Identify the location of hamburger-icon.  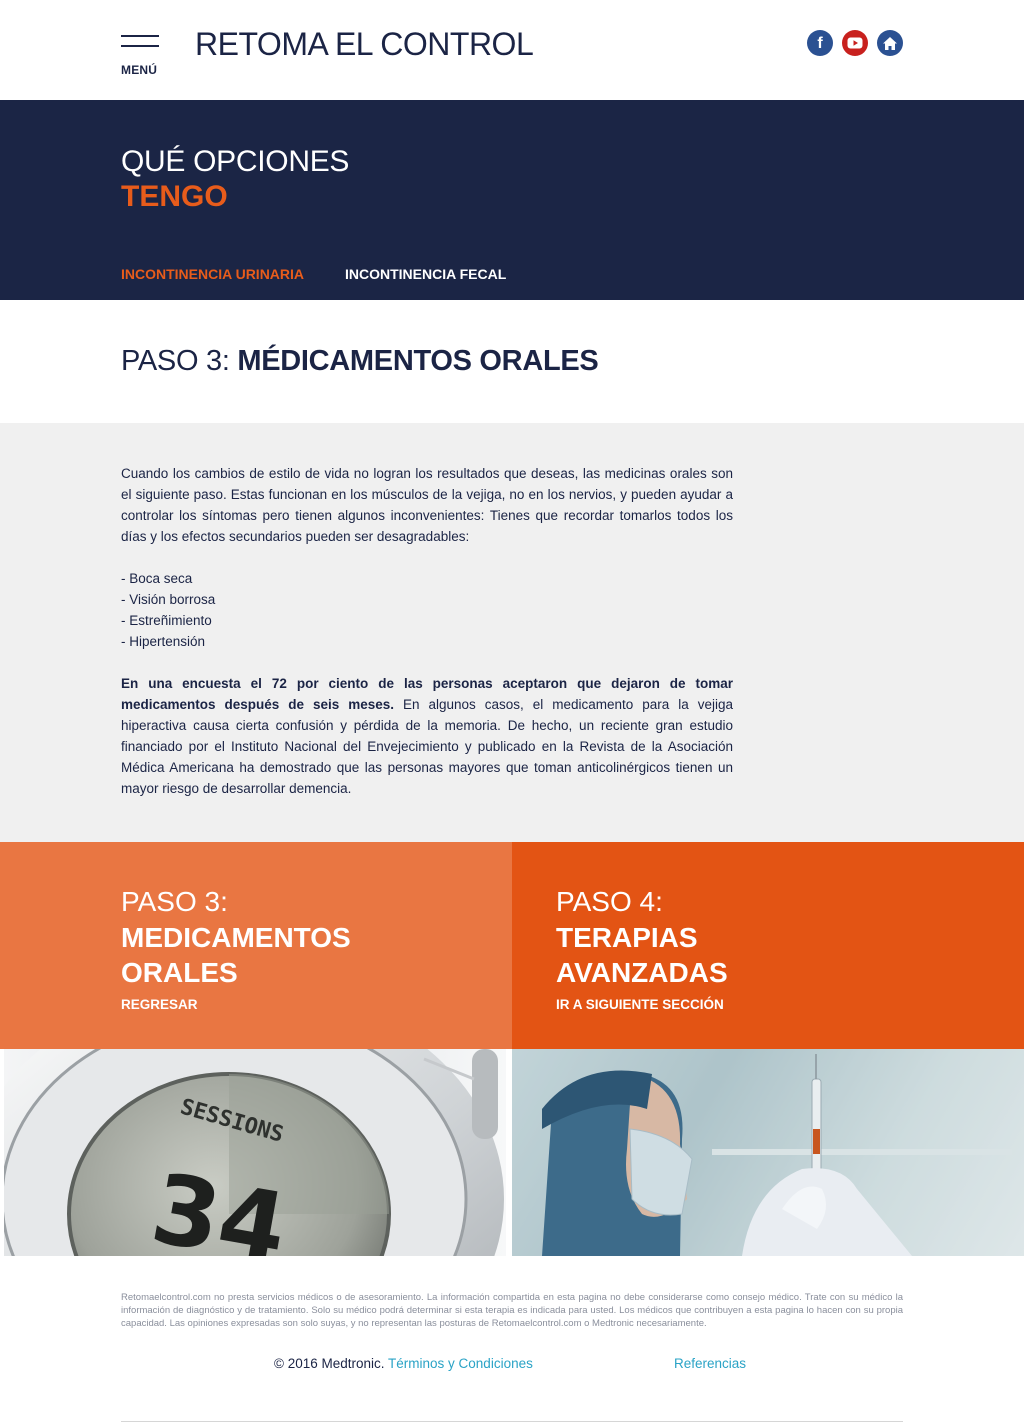
(140, 36).